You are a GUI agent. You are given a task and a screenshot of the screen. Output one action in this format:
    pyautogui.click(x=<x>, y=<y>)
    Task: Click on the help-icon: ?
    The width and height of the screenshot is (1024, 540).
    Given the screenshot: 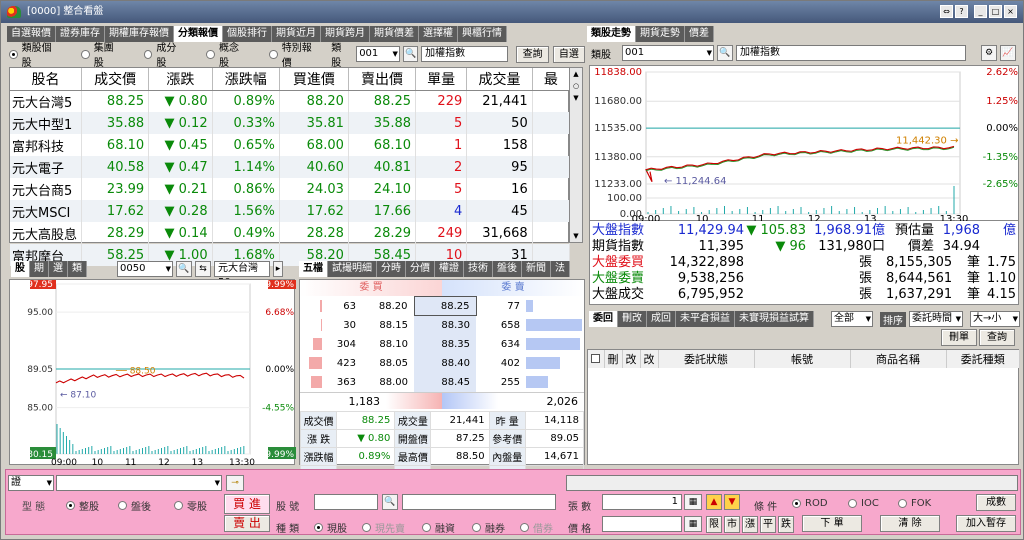 What is the action you would take?
    pyautogui.click(x=961, y=11)
    